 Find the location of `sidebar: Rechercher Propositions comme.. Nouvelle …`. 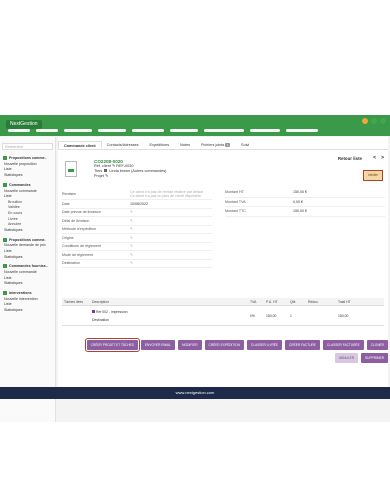

sidebar: Rechercher Propositions comme.. Nouvelle … is located at coordinates (28, 279).